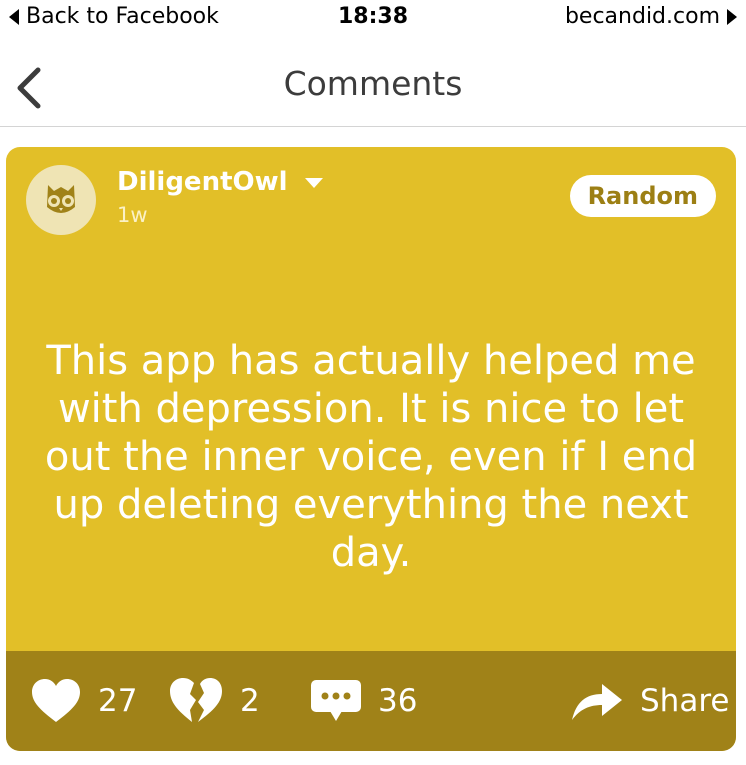  What do you see at coordinates (732, 16) in the screenshot?
I see `right-triangle-icon` at bounding box center [732, 16].